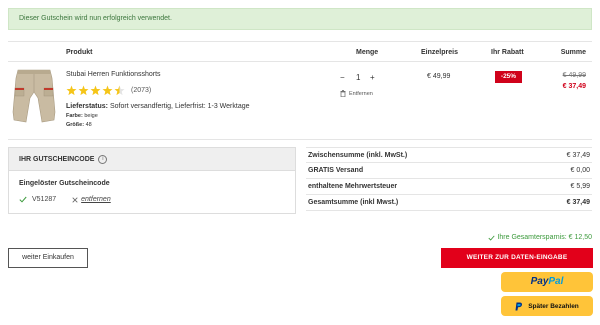 Image resolution: width=600 pixels, height=325 pixels. Describe the element at coordinates (449, 171) in the screenshot. I see `summary-row-shipping: GRATIS Versand € 0,00` at that location.